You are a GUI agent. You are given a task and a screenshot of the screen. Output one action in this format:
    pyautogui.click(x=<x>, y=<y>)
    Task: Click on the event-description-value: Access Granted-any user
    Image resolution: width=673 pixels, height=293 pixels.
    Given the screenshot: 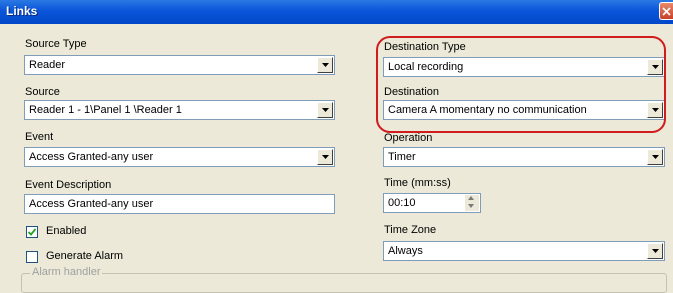 What is the action you would take?
    pyautogui.click(x=91, y=204)
    